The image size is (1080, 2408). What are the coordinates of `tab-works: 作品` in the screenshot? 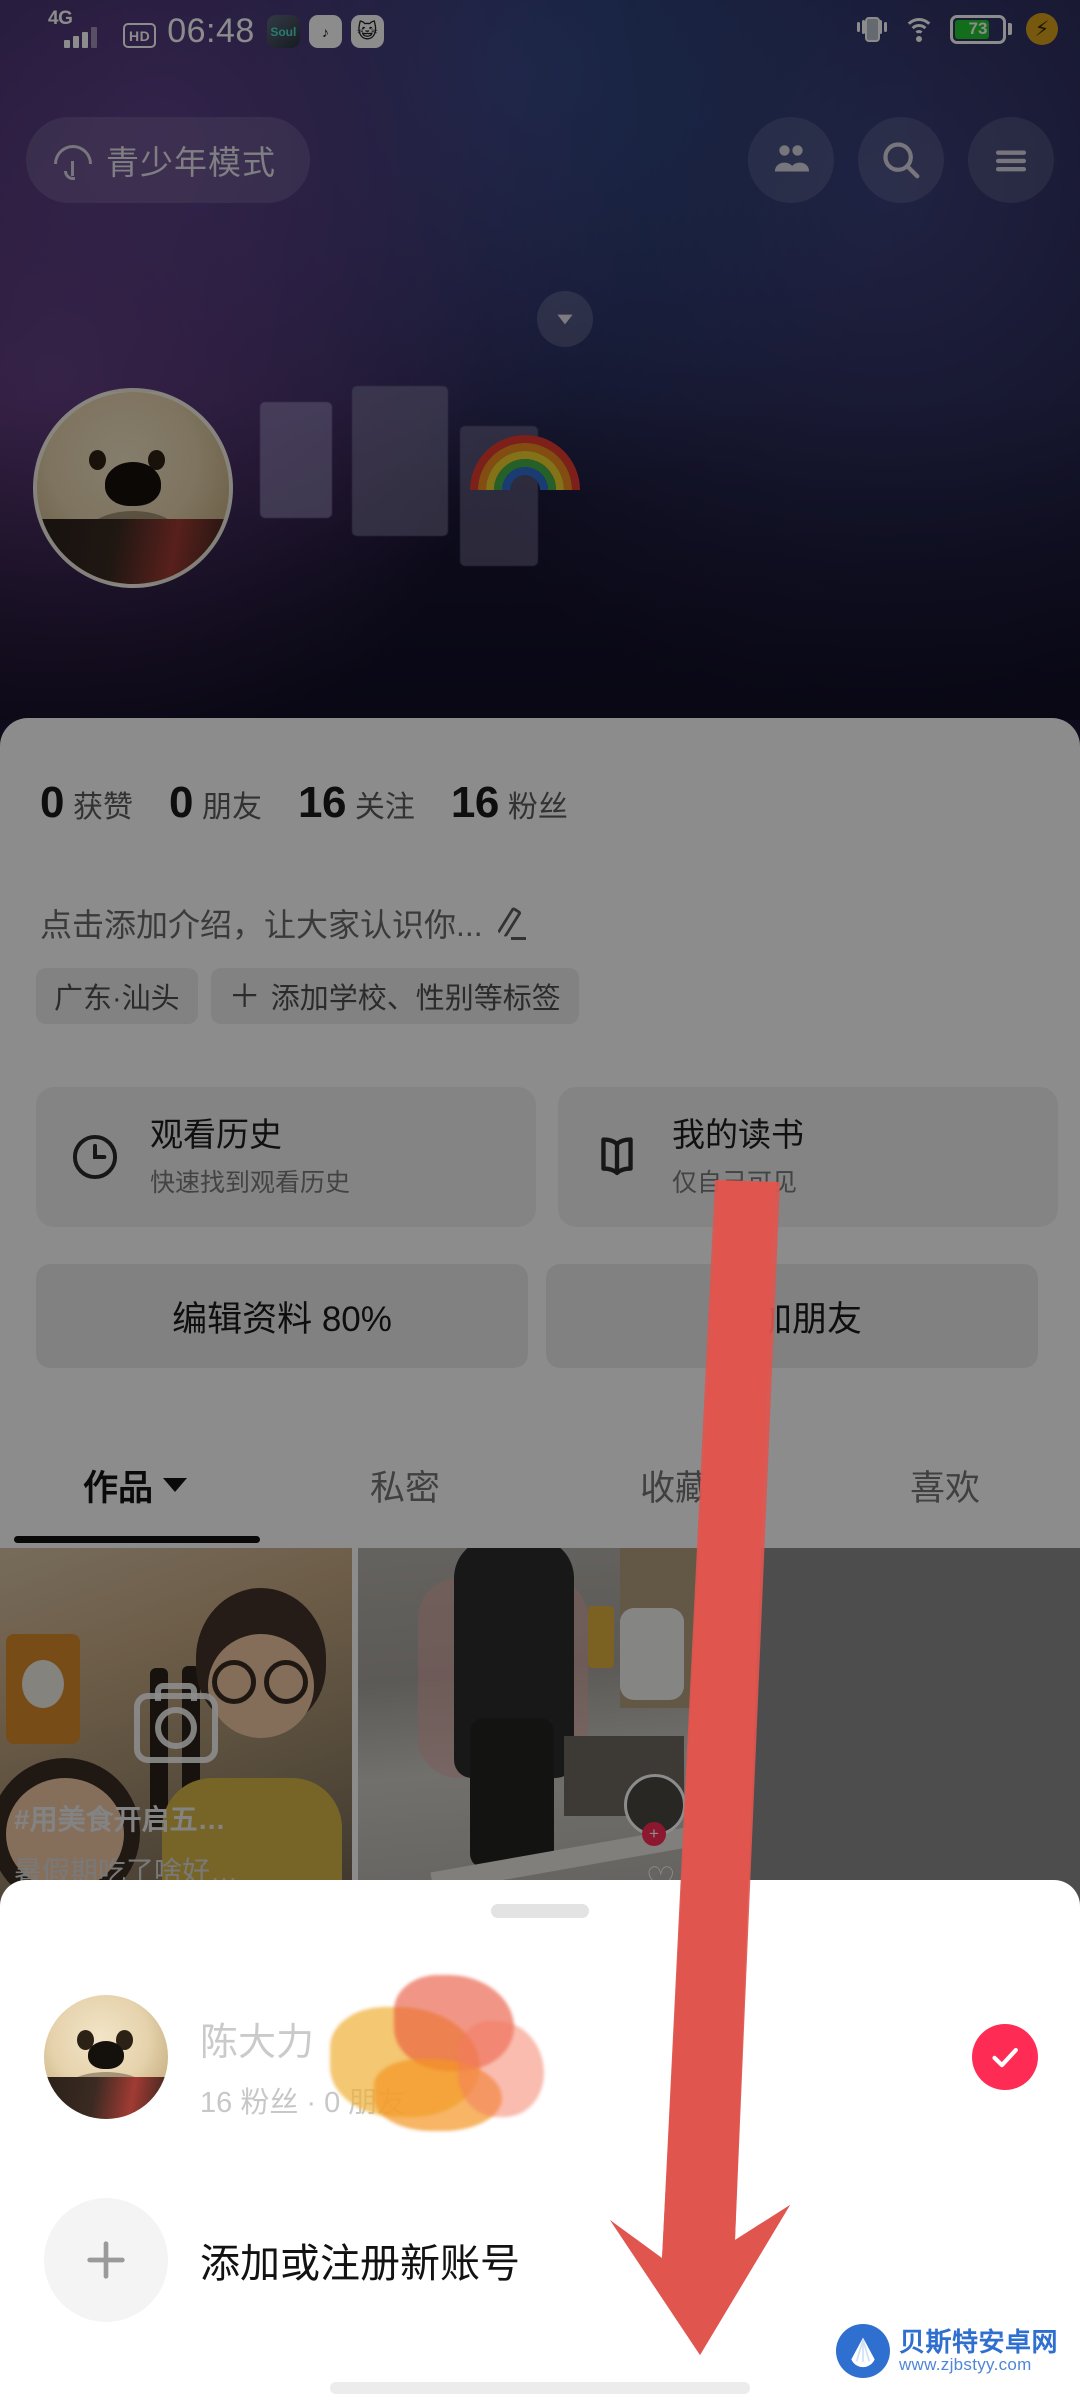 It's located at (135, 1485).